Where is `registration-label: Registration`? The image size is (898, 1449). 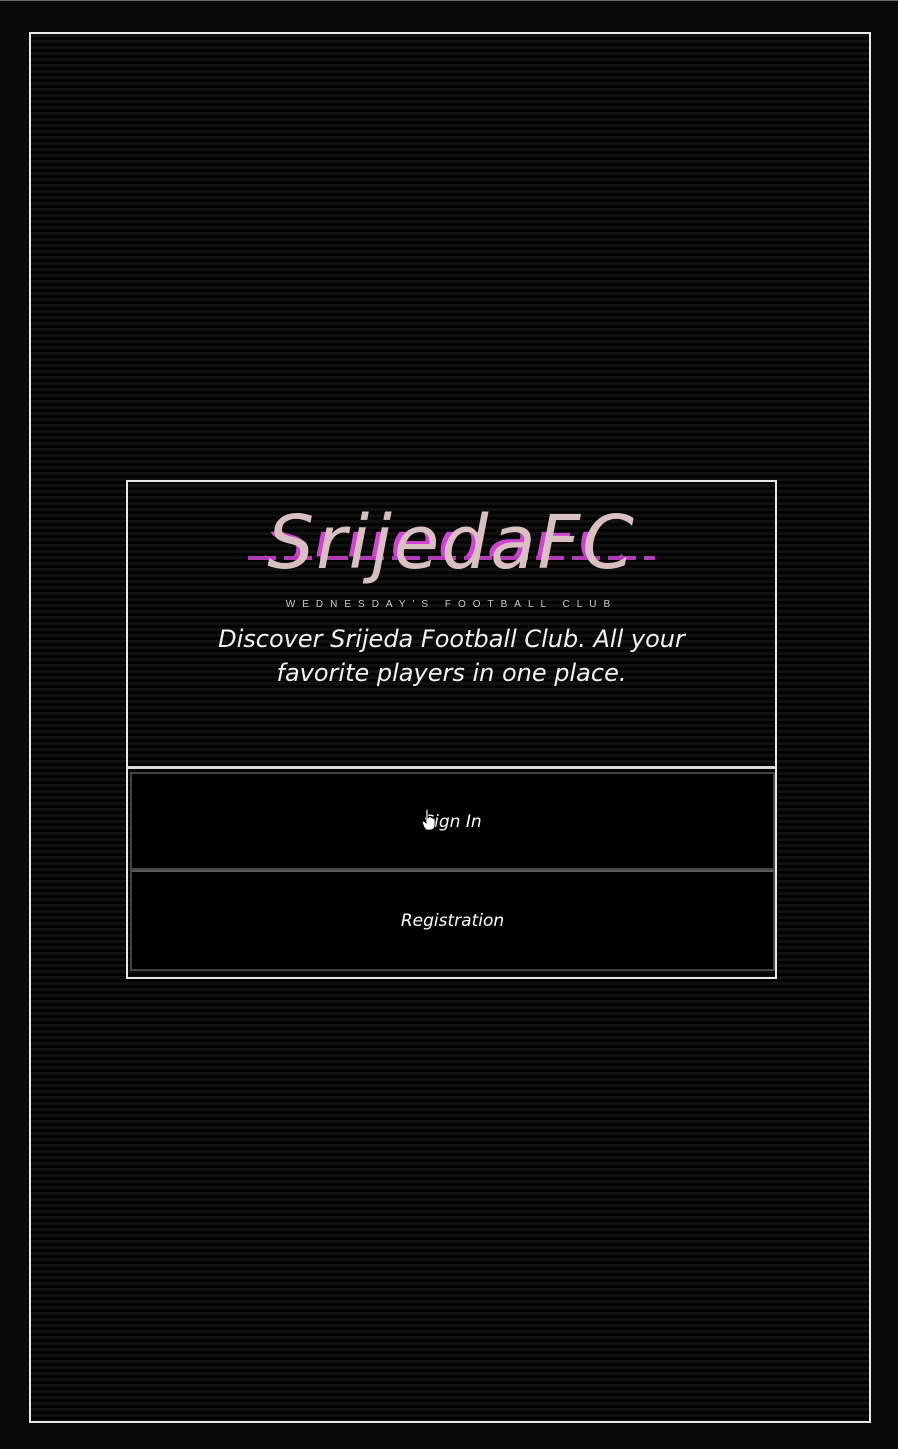
registration-label: Registration is located at coordinates (452, 920).